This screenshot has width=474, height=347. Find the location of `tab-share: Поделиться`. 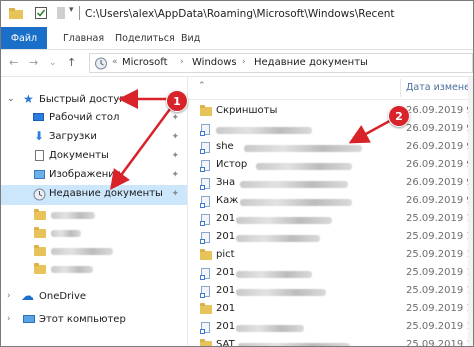

tab-share: Поделиться is located at coordinates (145, 38).